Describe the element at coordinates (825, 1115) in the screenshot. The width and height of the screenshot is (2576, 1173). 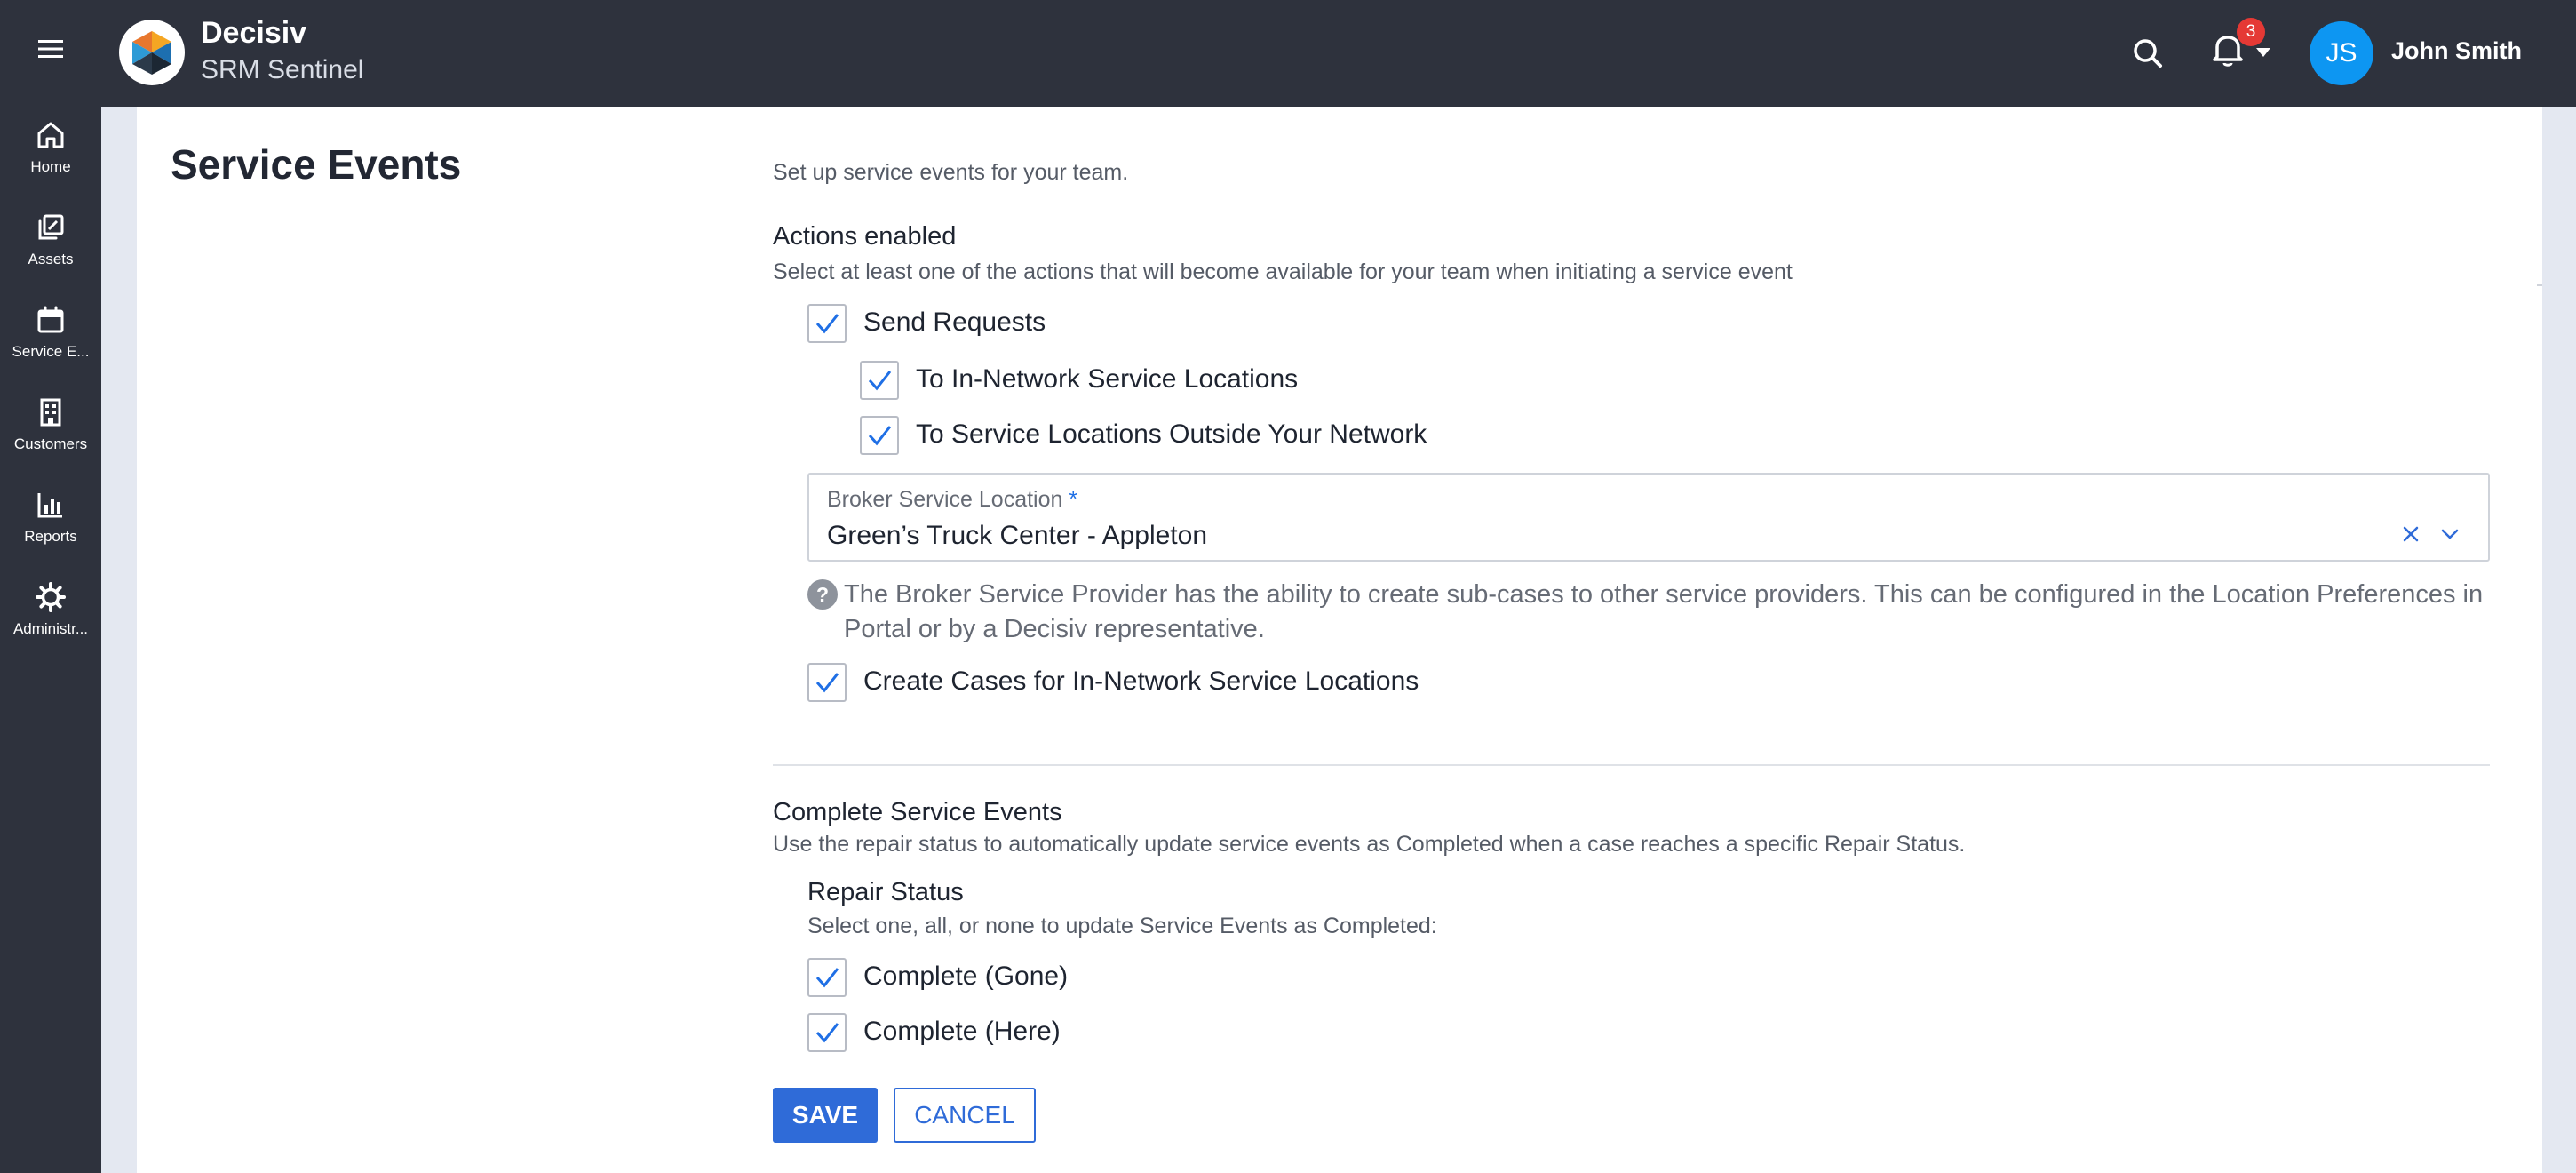
I see `save-button: SAVE` at that location.